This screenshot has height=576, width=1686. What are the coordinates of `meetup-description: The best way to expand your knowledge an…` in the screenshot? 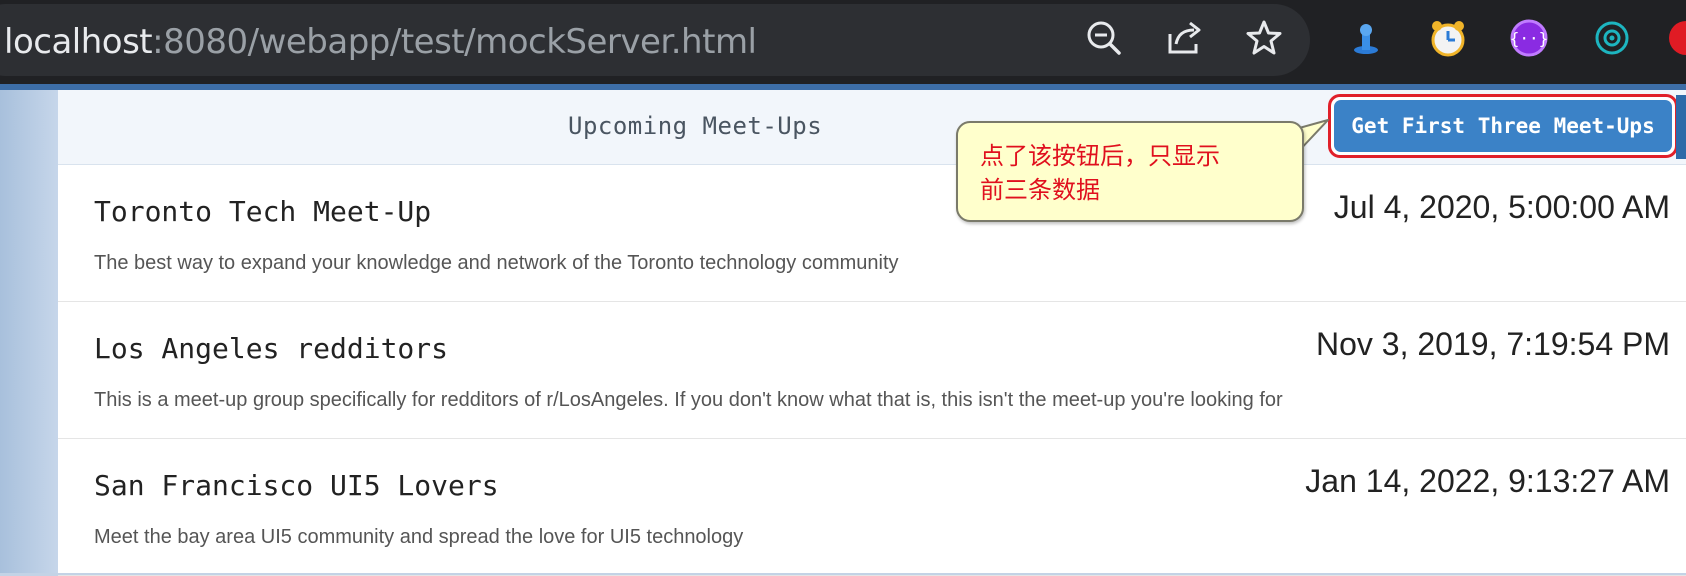 It's located at (496, 263).